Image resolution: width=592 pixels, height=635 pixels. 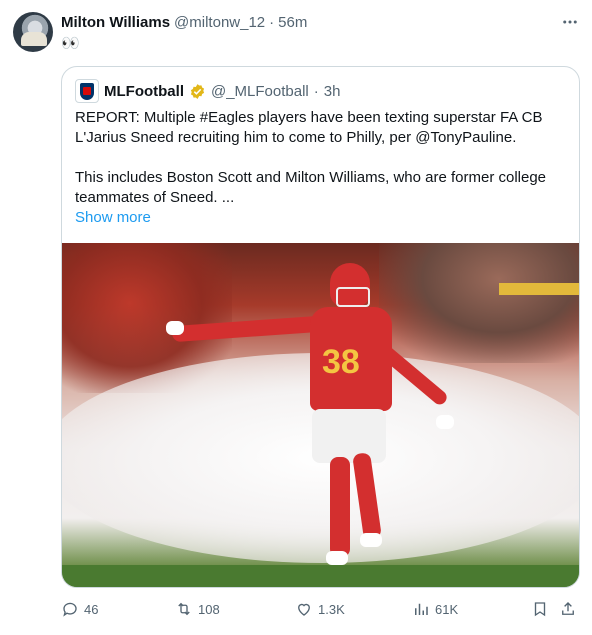 I want to click on share-button, so click(x=568, y=609).